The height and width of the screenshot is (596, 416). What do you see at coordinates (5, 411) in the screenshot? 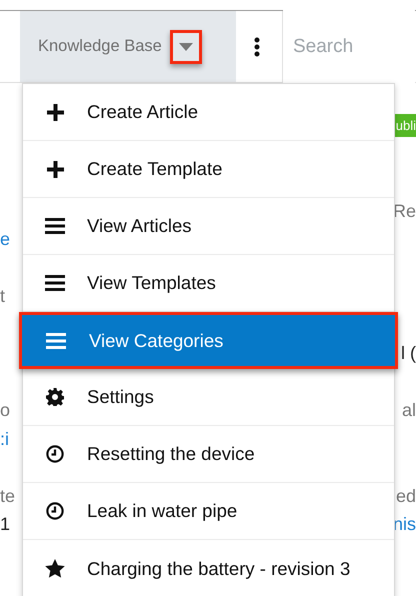
I see `partial-text: o` at bounding box center [5, 411].